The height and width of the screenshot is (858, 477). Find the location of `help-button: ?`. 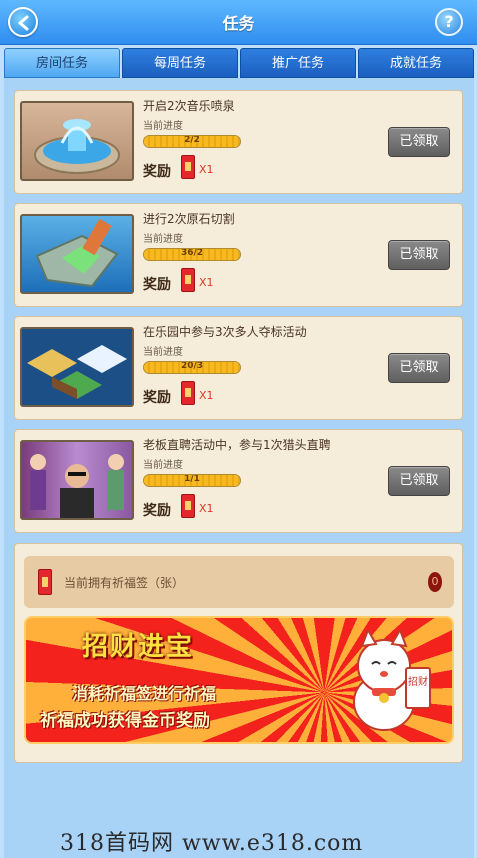

help-button: ? is located at coordinates (449, 22).